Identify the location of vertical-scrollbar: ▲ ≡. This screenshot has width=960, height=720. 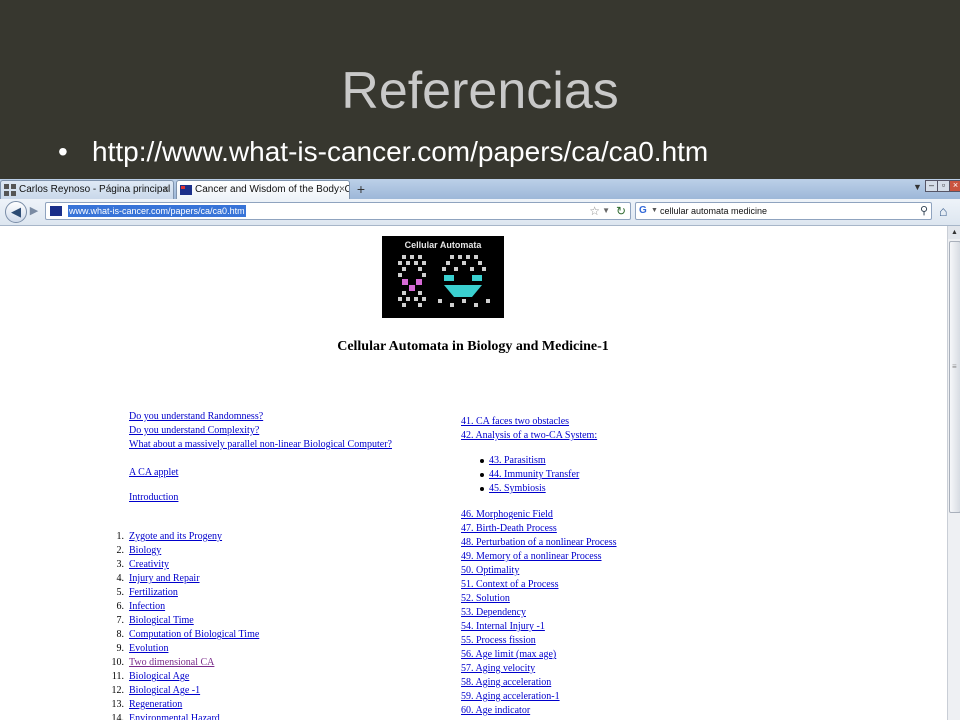
(953, 473).